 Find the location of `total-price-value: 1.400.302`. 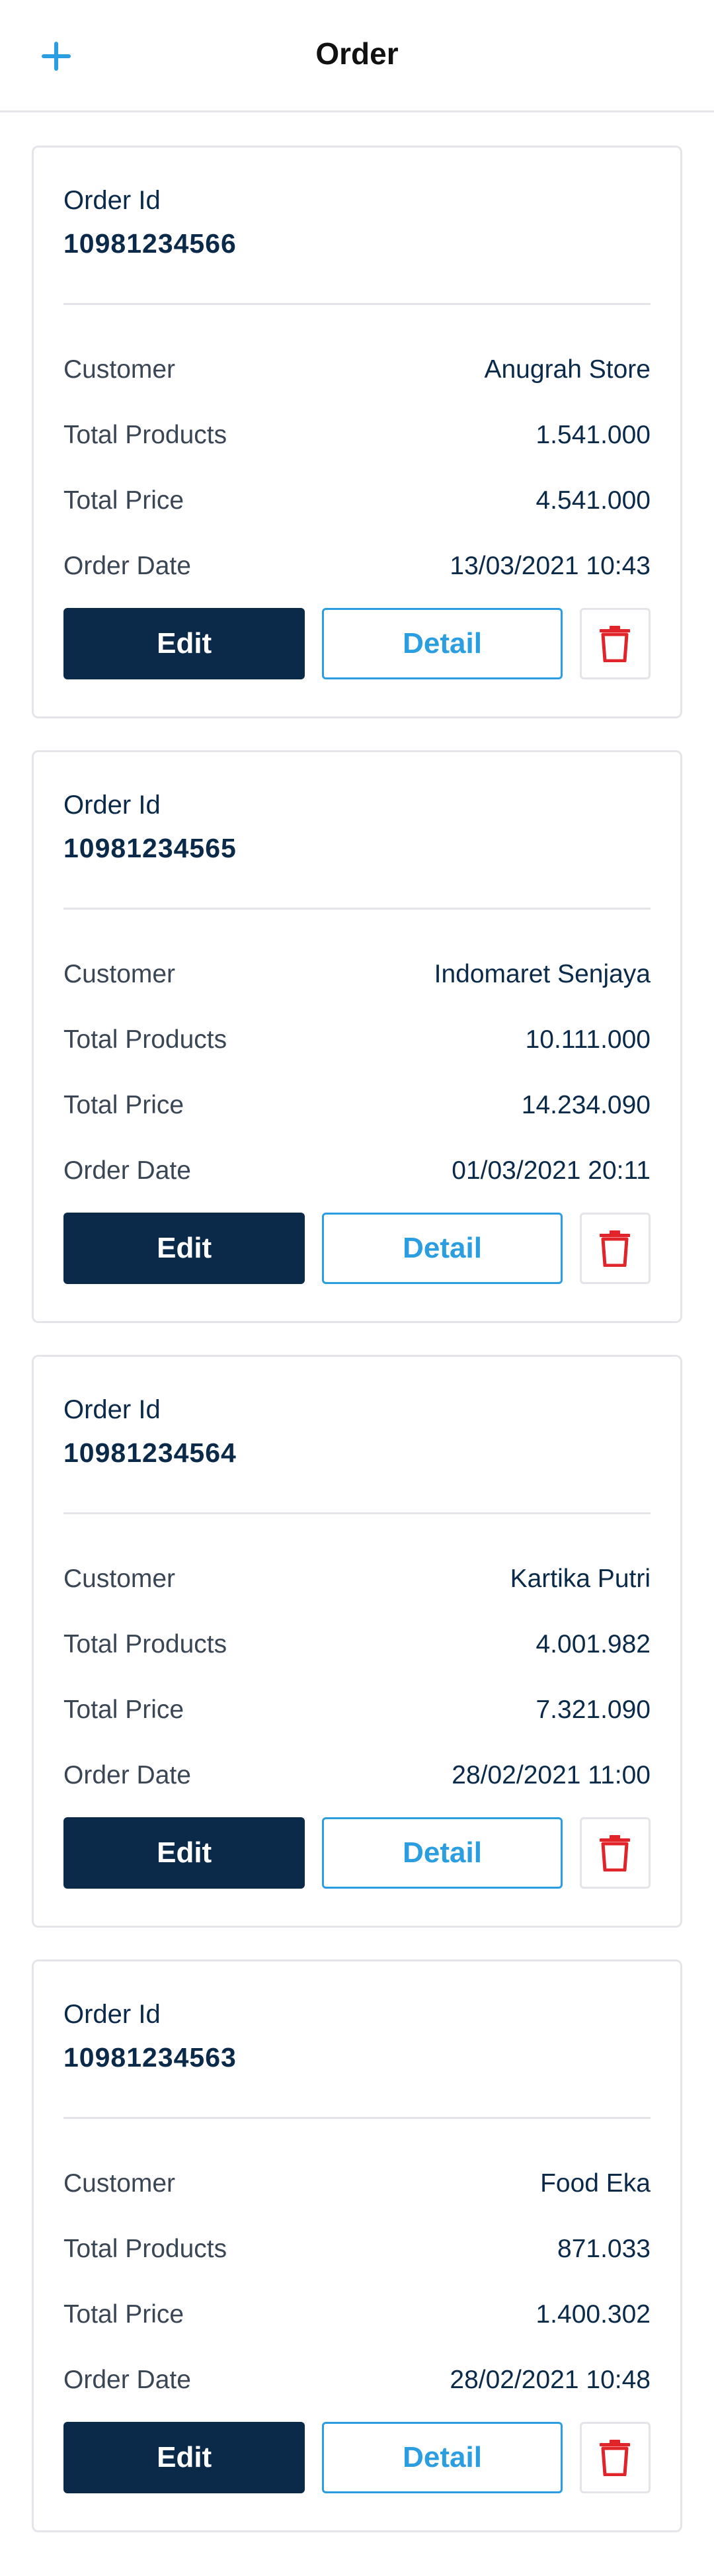

total-price-value: 1.400.302 is located at coordinates (593, 2314).